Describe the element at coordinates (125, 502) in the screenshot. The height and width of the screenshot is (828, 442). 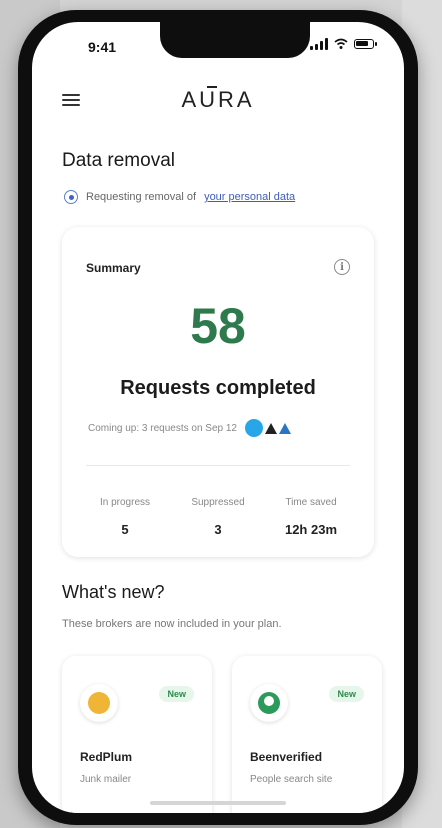
I see `stat-label: In progress` at that location.